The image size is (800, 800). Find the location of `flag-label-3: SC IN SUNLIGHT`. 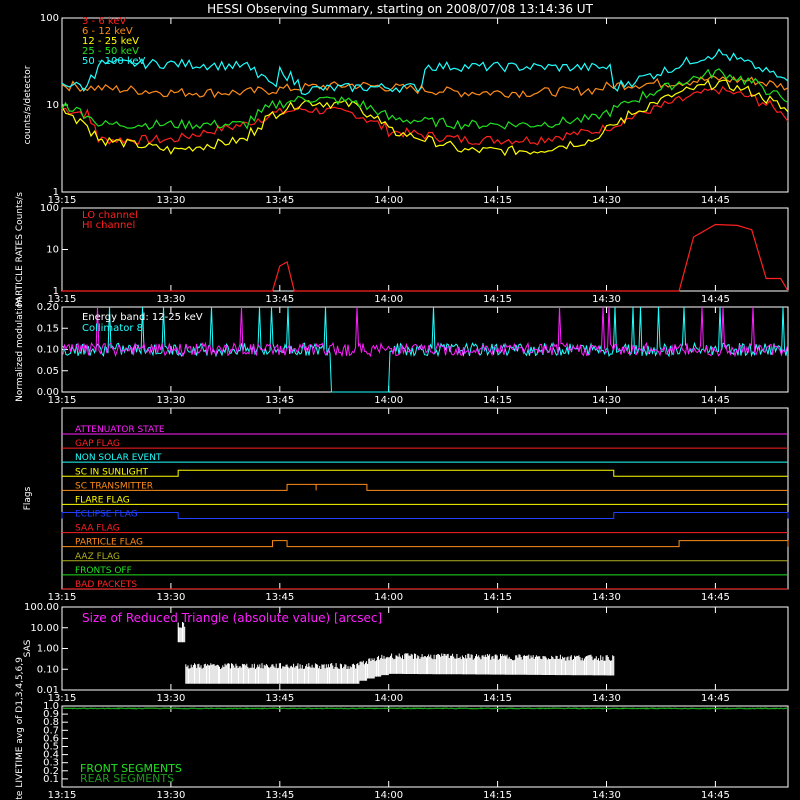

flag-label-3: SC IN SUNLIGHT is located at coordinates (112, 472).